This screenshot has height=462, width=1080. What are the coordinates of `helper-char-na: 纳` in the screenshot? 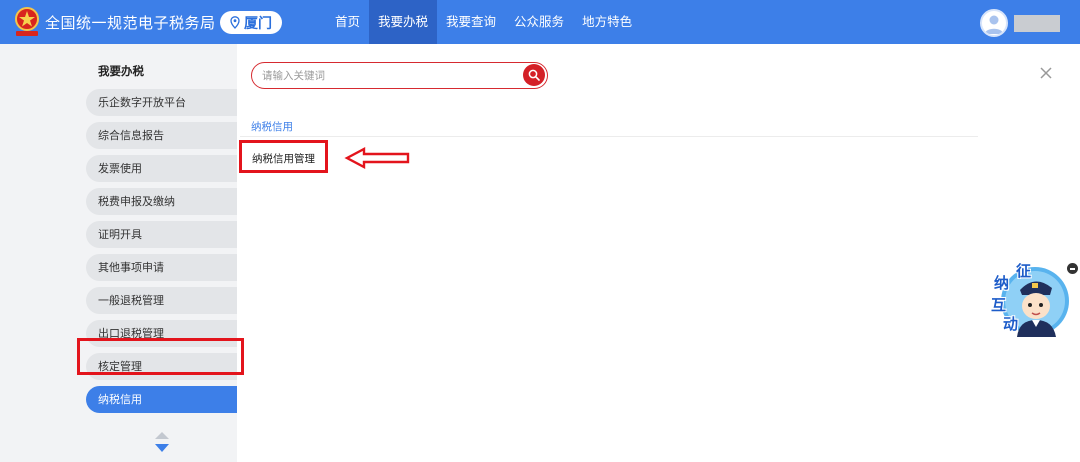 It's located at (1002, 283).